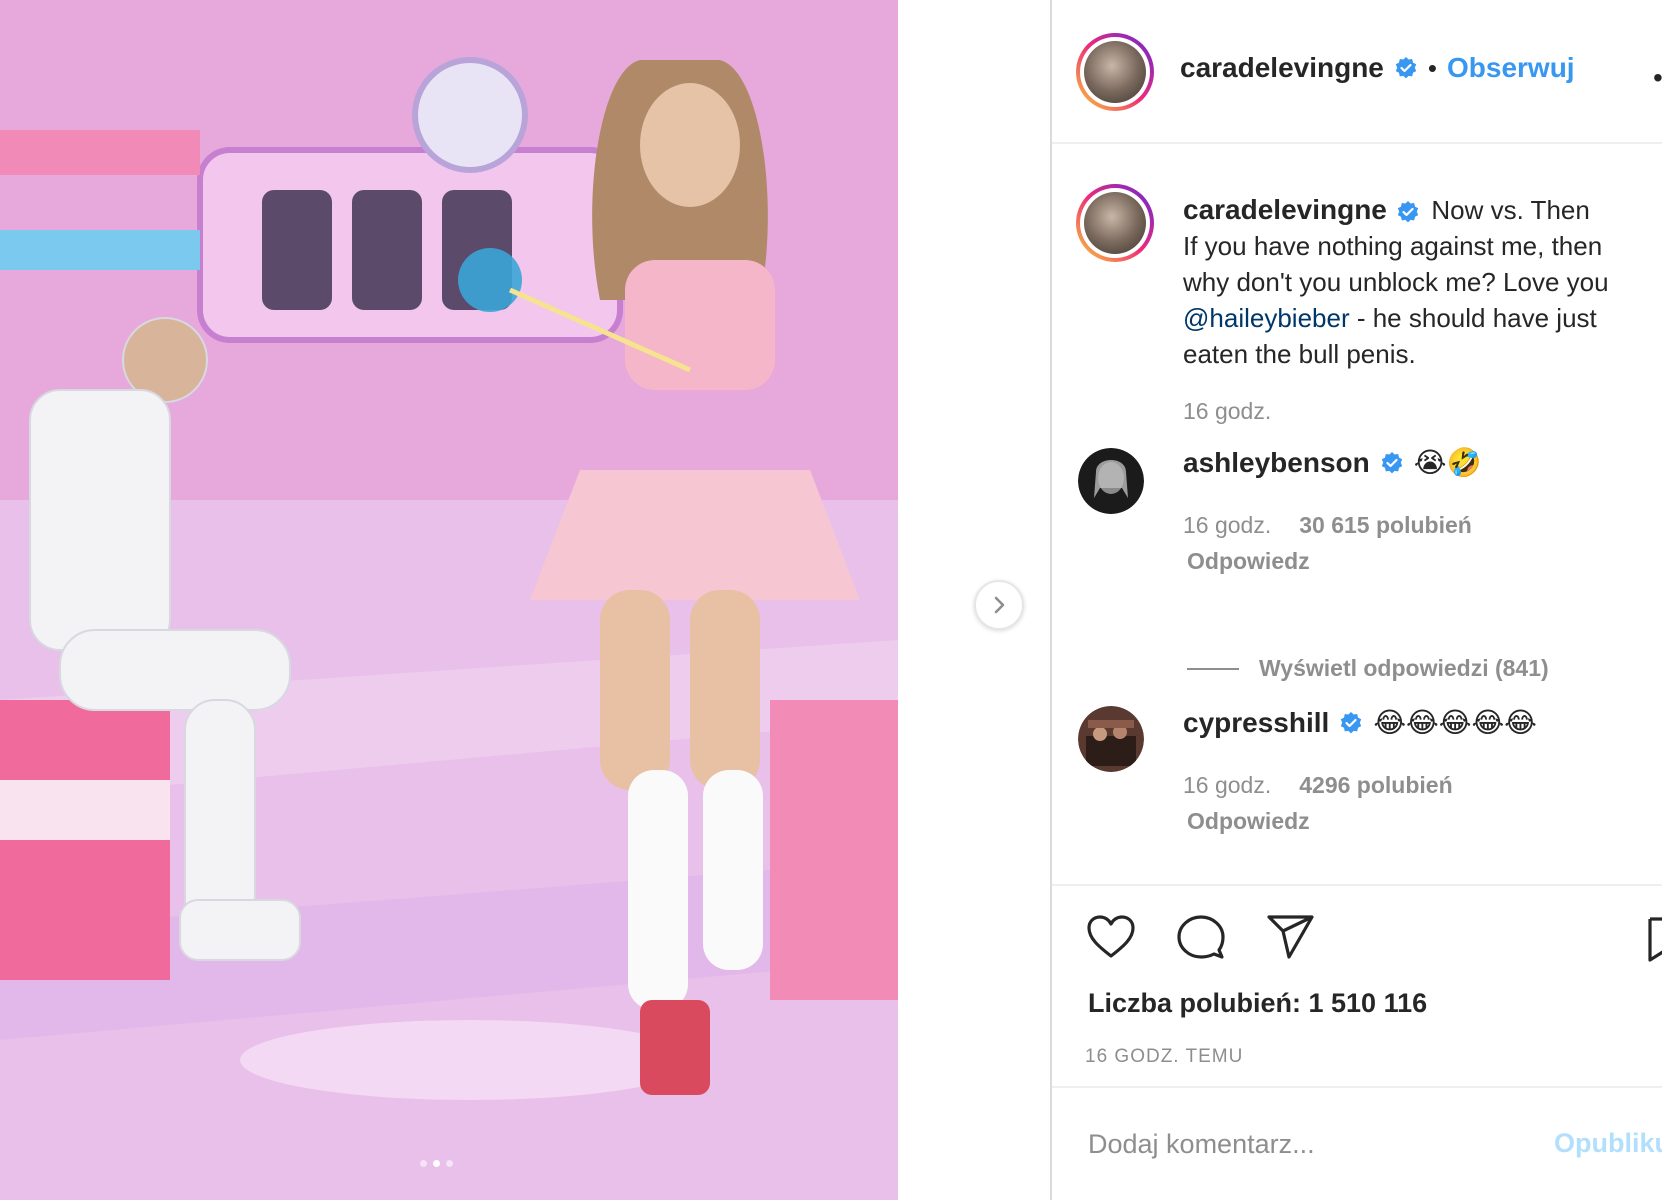  I want to click on comment-meta: 16 godz. 4296 polubień, so click(1318, 785).